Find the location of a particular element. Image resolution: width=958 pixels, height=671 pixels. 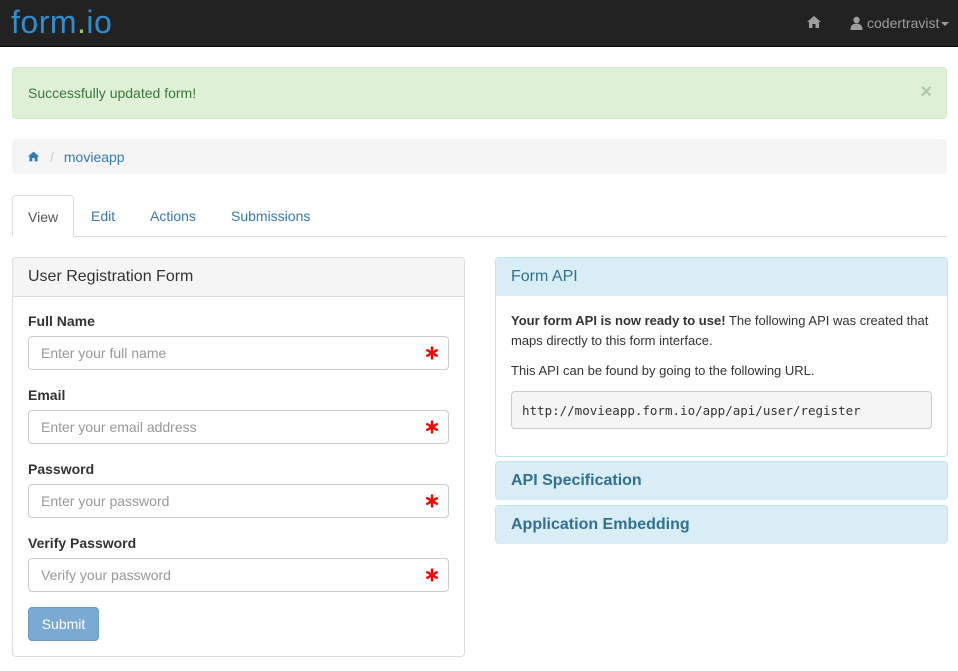

api-specification-panel: API Specification is located at coordinates (721, 480).